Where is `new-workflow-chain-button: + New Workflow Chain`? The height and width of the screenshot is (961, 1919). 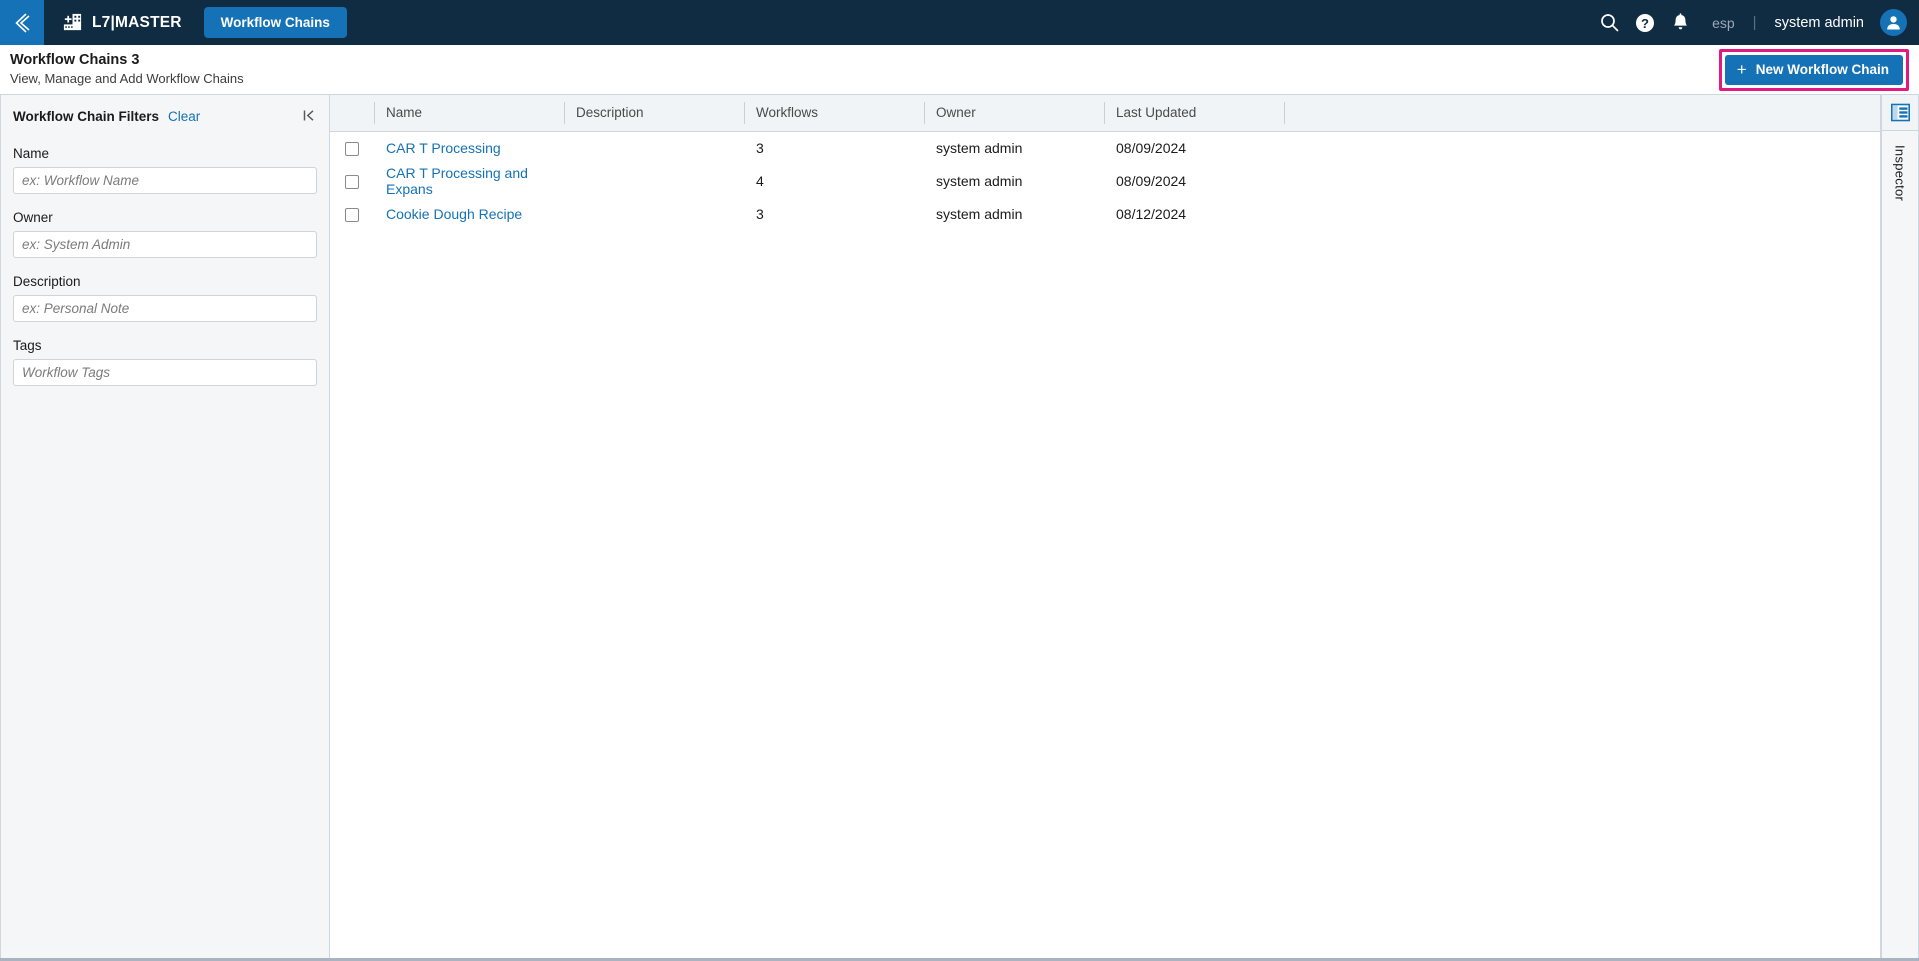 new-workflow-chain-button: + New Workflow Chain is located at coordinates (1813, 70).